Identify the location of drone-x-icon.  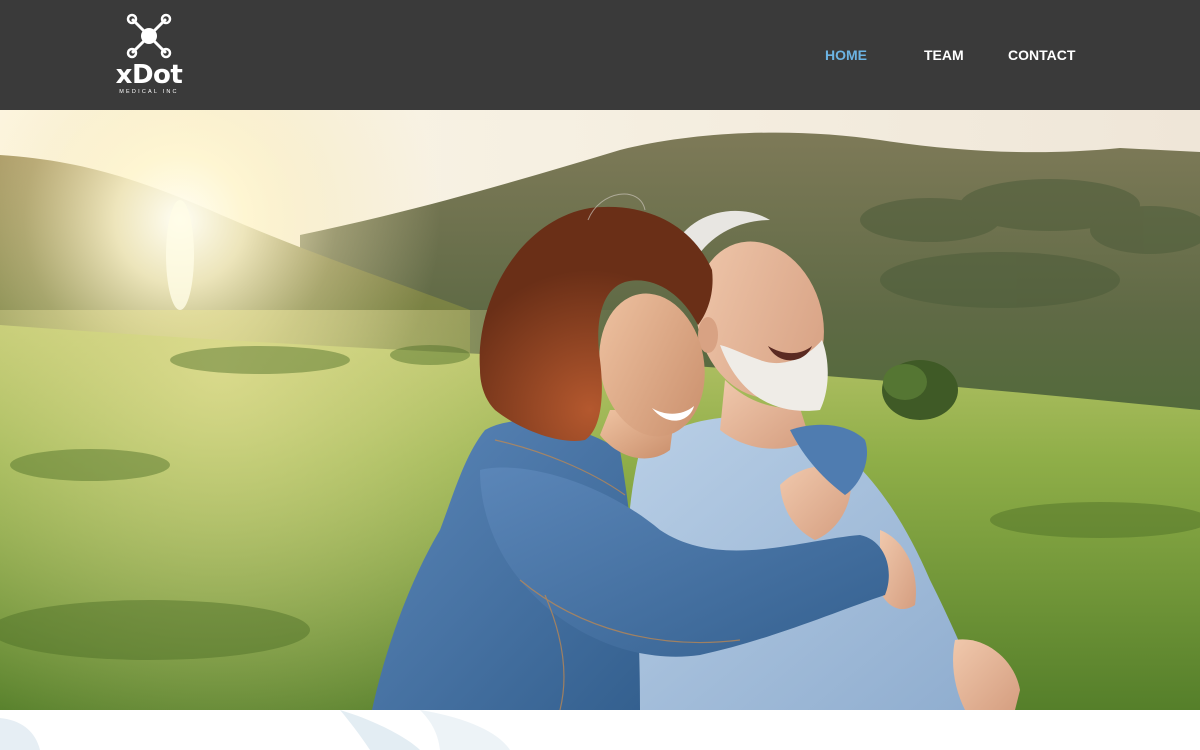
(149, 36).